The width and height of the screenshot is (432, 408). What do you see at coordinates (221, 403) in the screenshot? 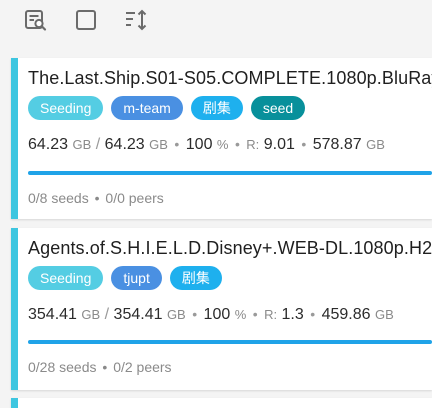
I see `torrent-card` at bounding box center [221, 403].